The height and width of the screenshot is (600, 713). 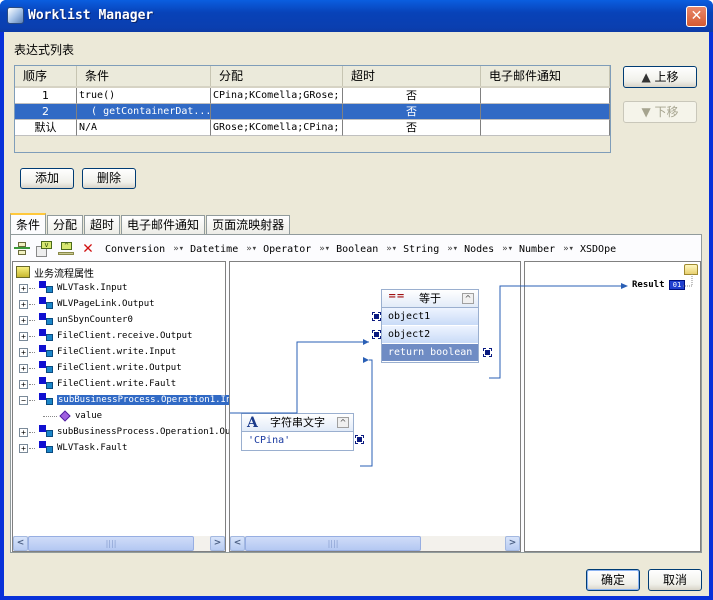 I want to click on tree-item: + FileClient.write.Input, so click(x=97, y=352).